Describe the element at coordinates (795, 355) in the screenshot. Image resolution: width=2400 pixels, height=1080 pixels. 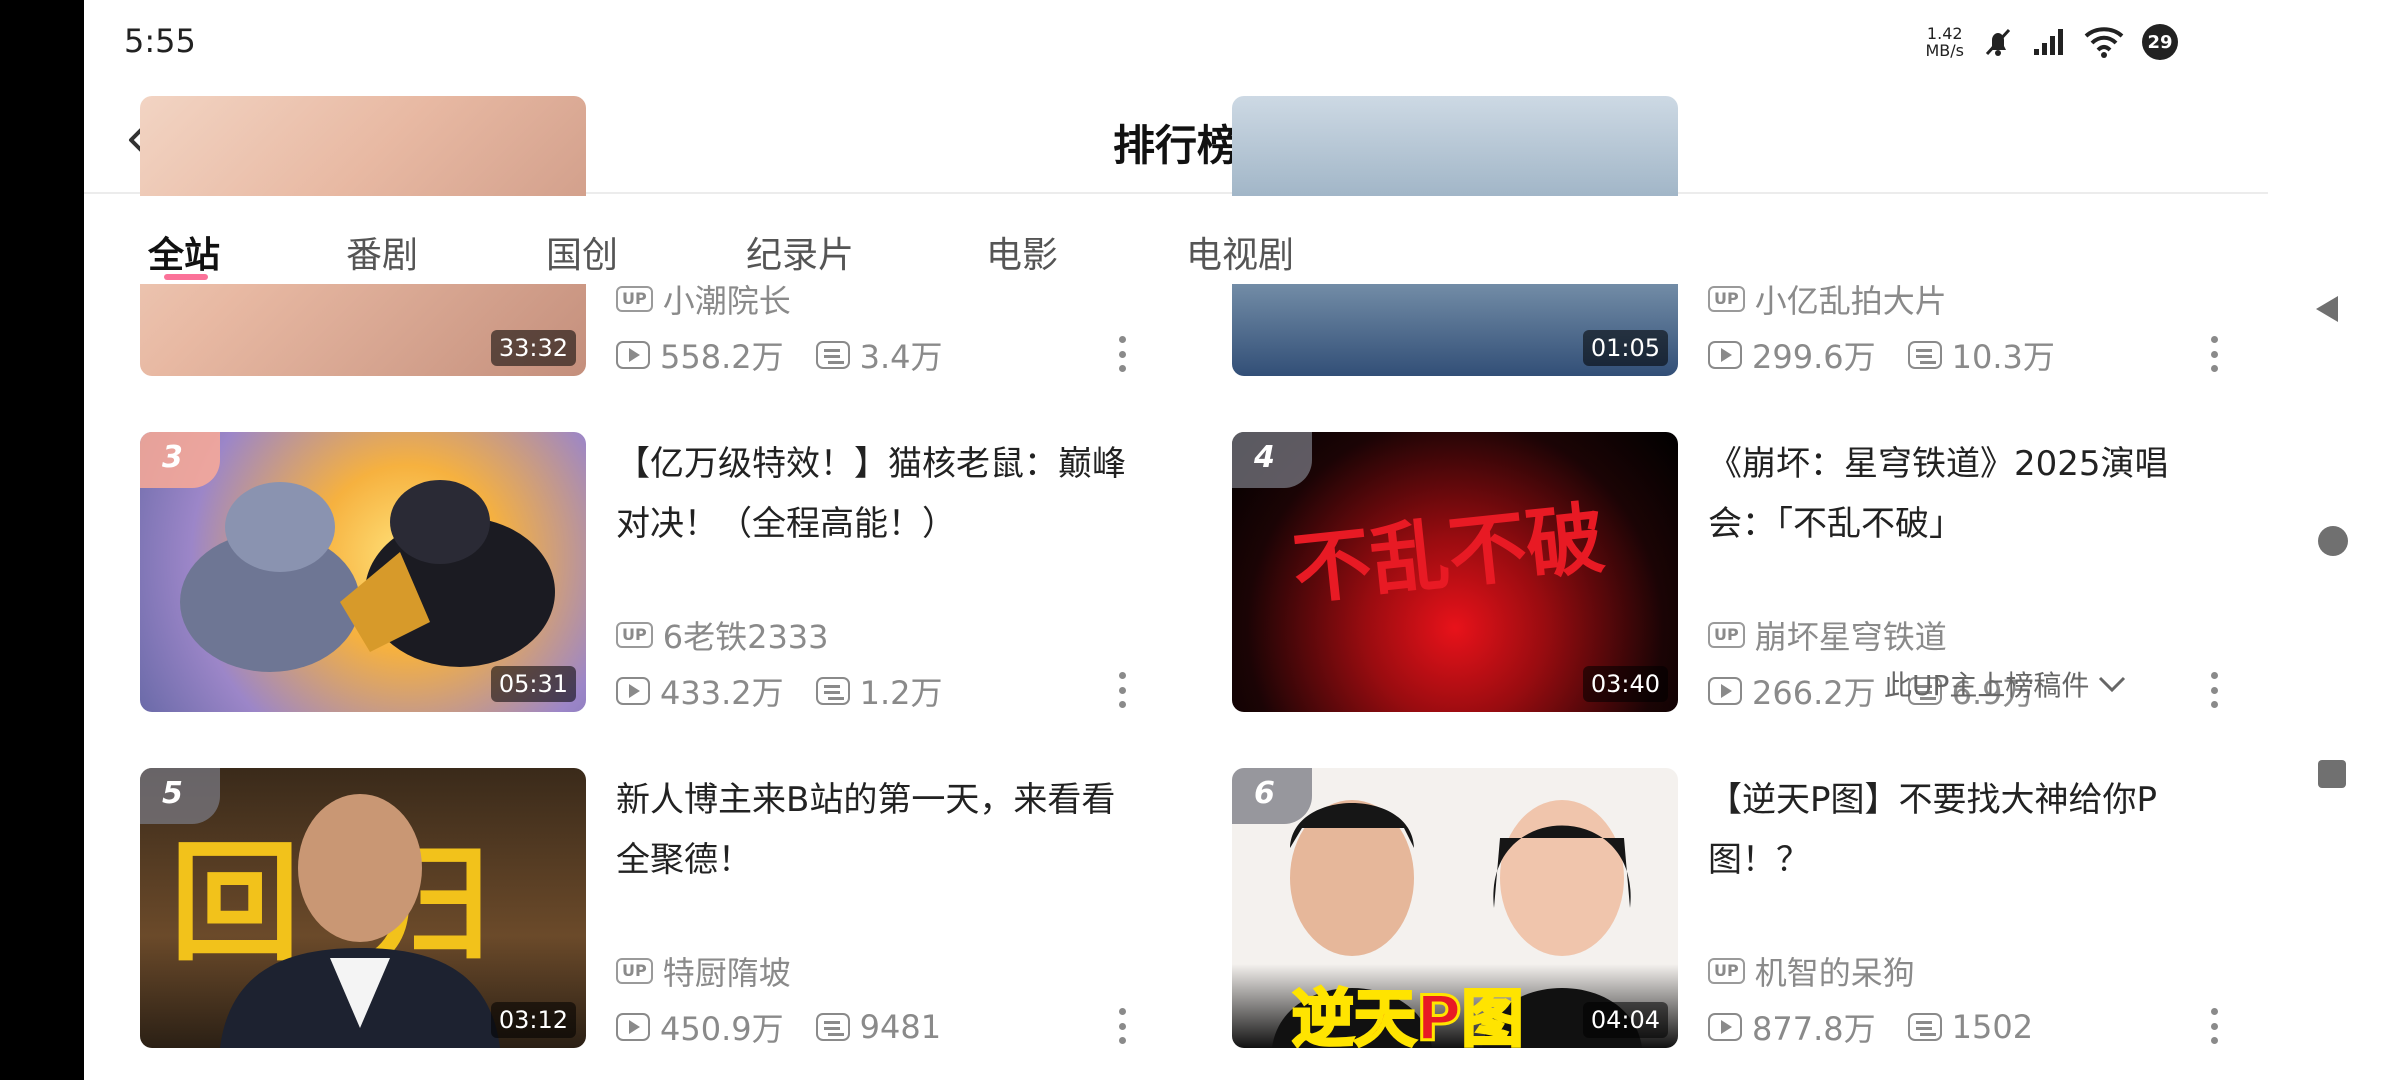
I see `stats-row: 558.2万 3.4万` at that location.